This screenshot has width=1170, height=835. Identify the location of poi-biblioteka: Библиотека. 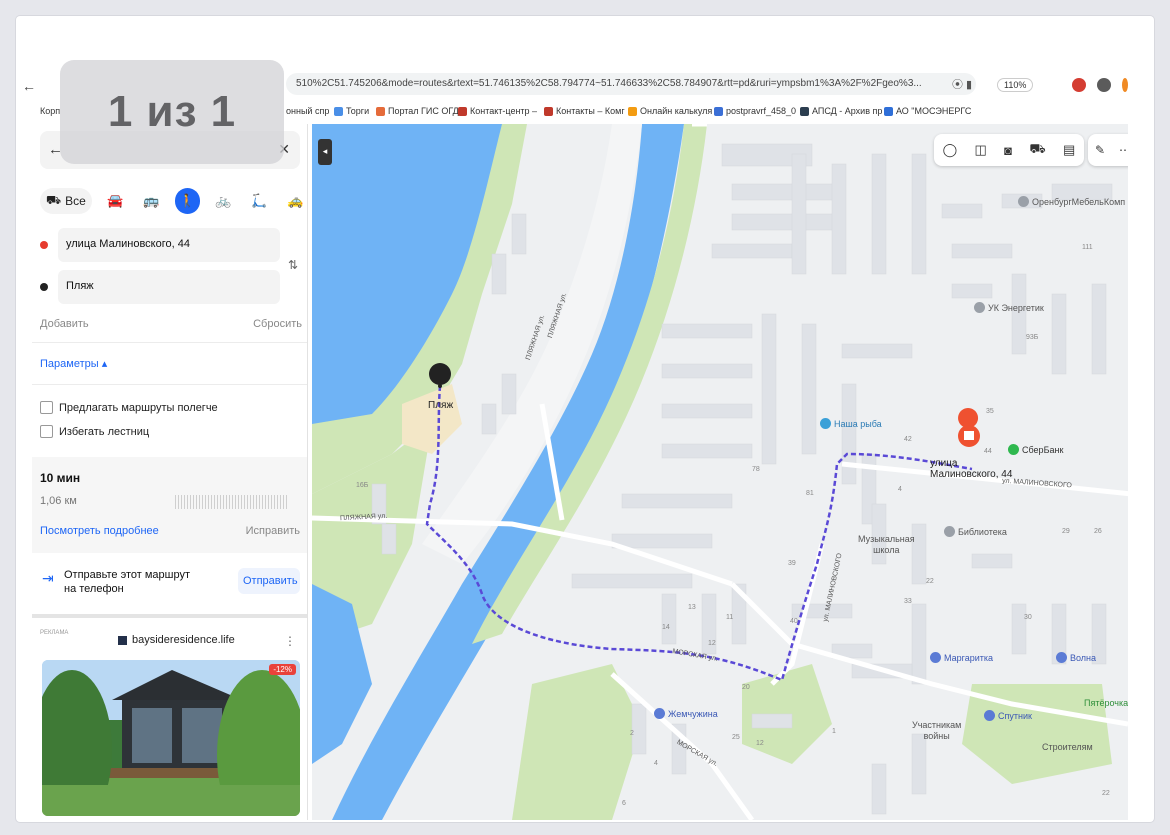
(975, 531).